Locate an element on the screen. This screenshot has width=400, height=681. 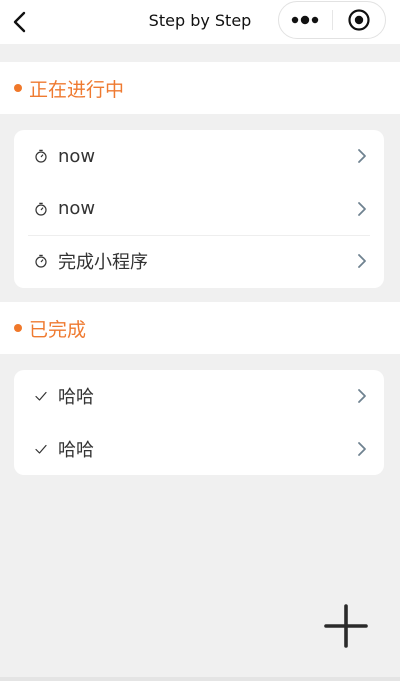
section-header-in-progress: 正在进行中 is located at coordinates (200, 88).